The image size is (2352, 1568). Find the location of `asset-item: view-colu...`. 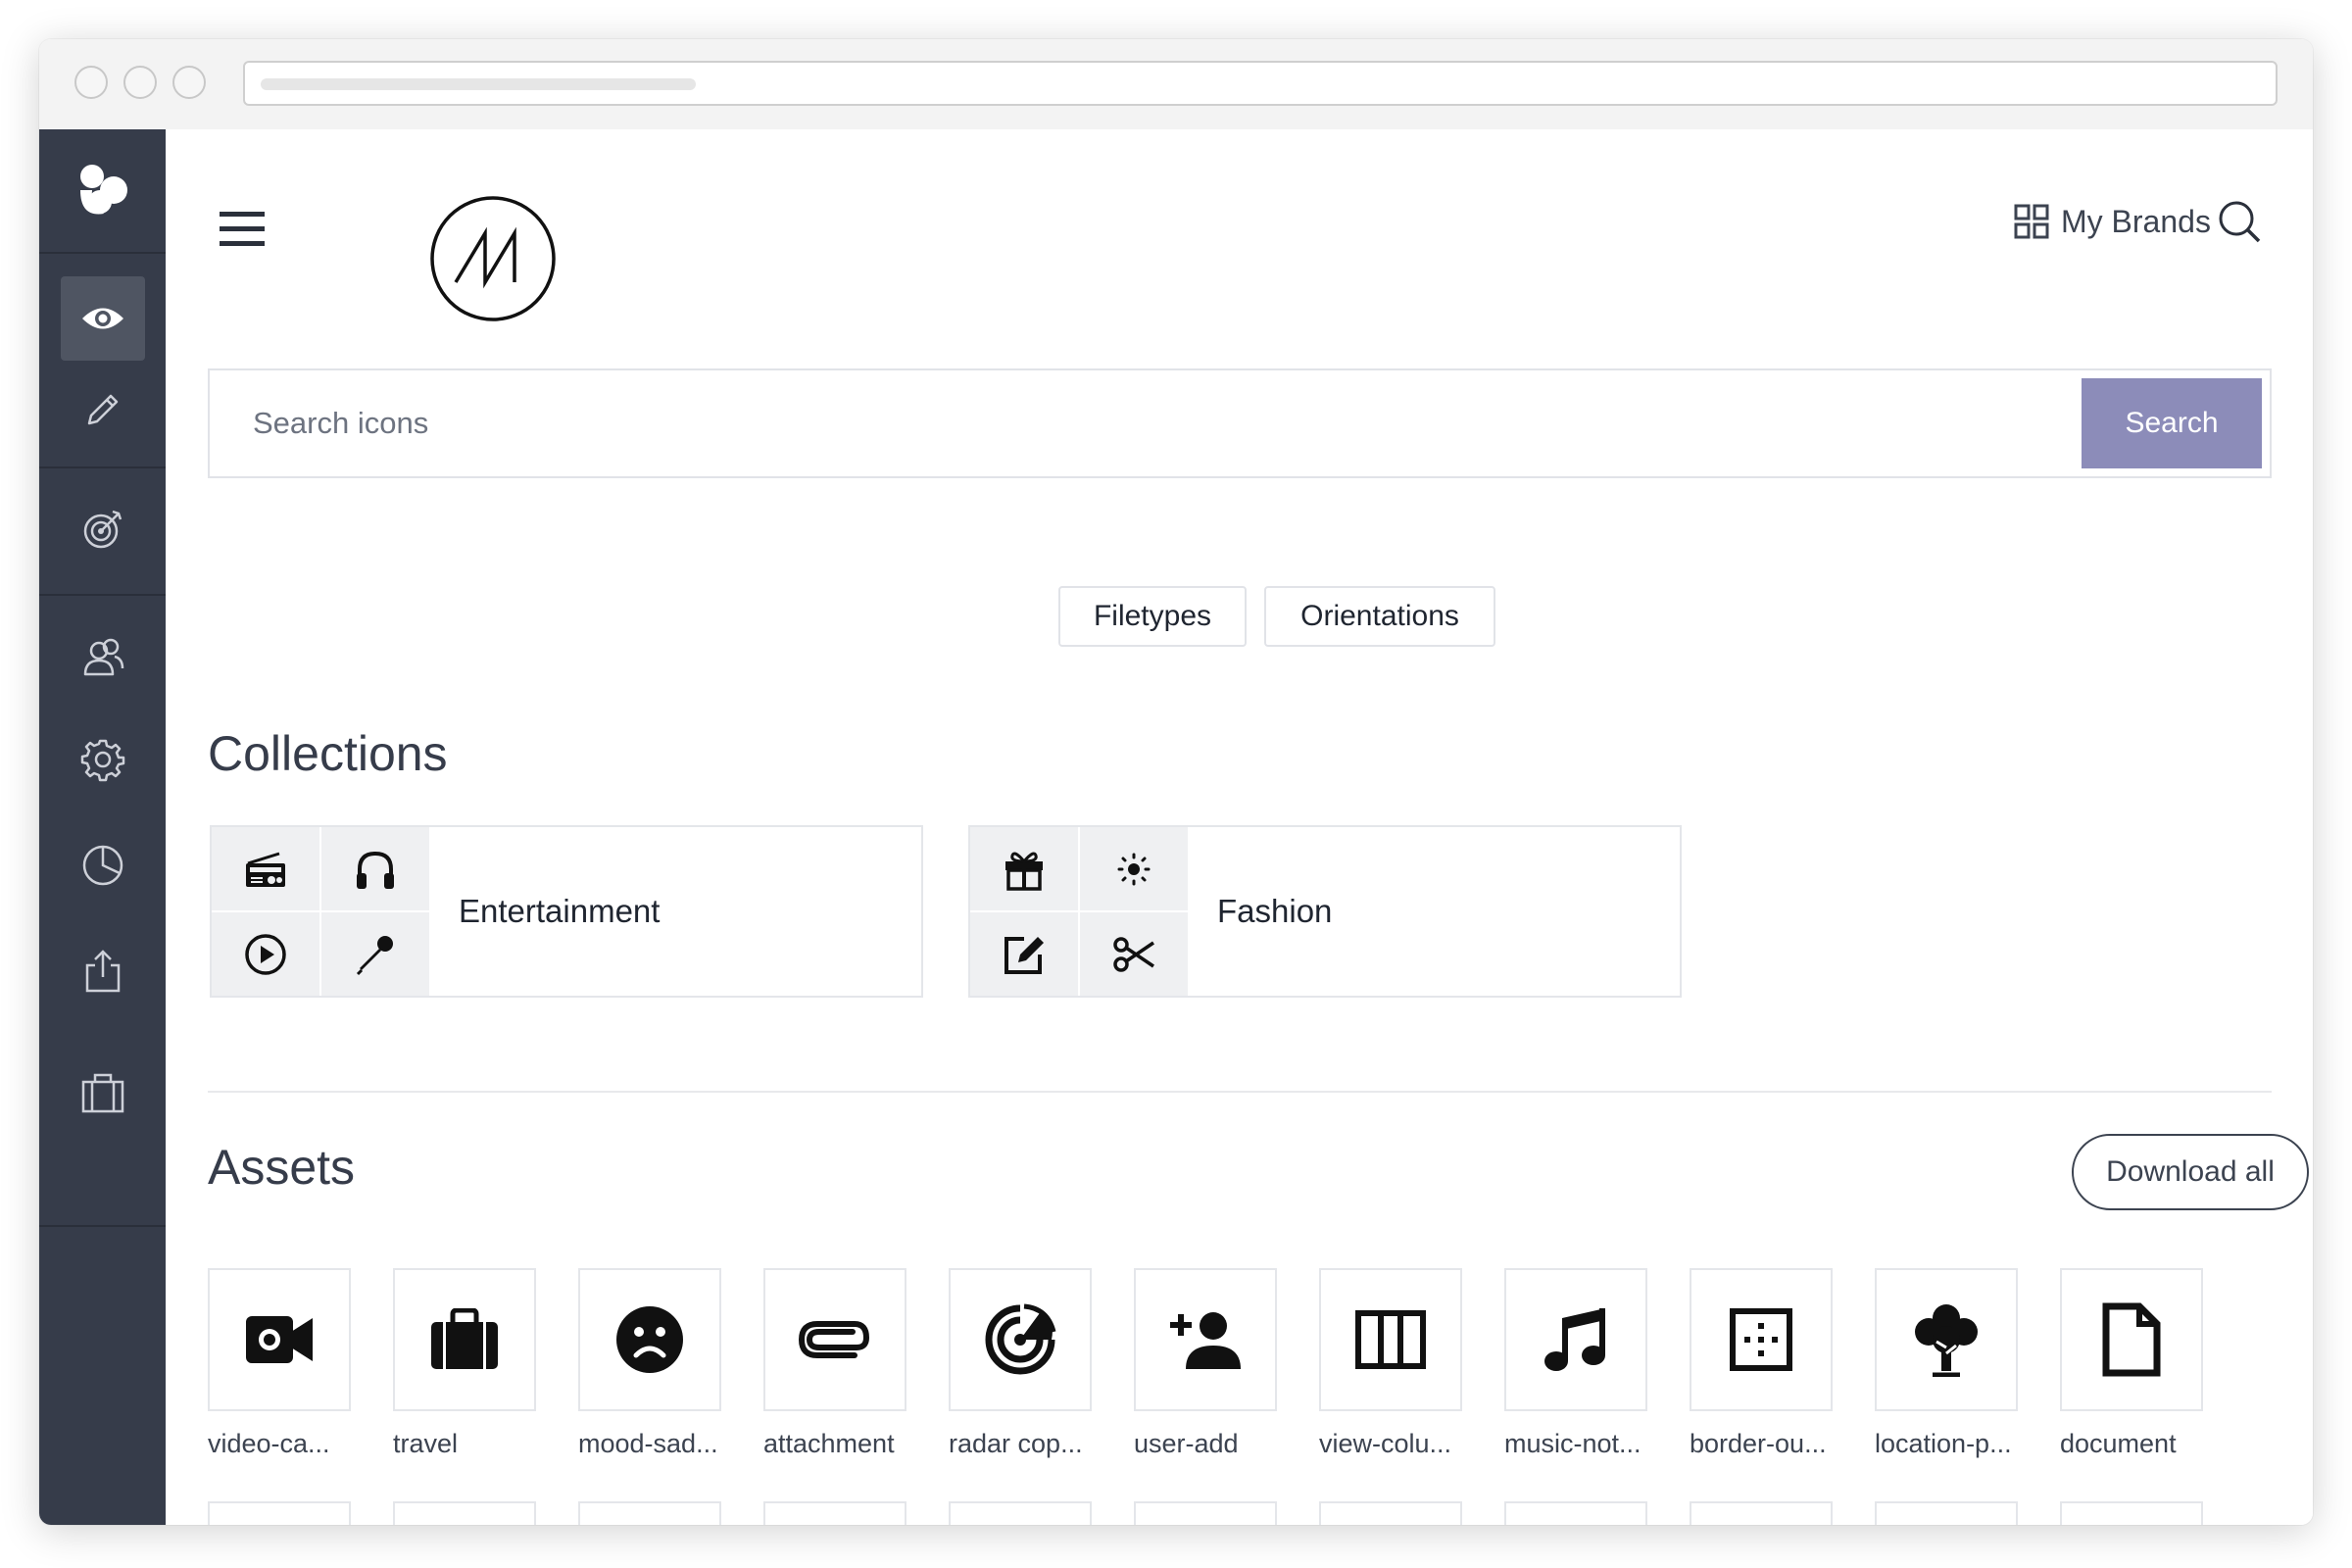

asset-item: view-colu... is located at coordinates (1390, 1363).